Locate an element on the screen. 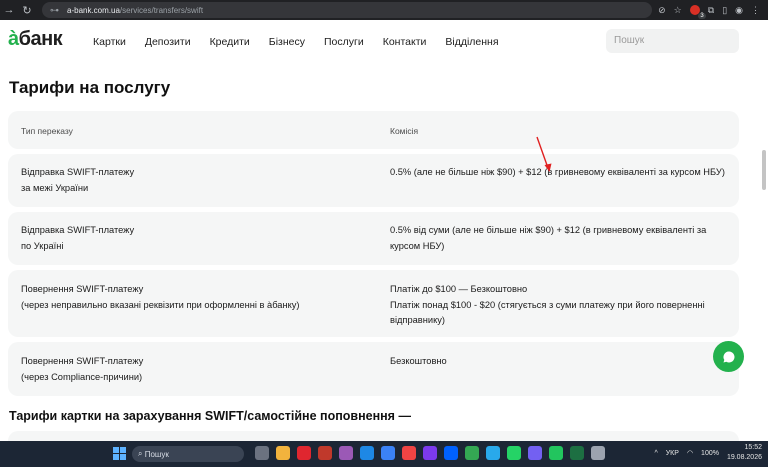 Image resolution: width=768 pixels, height=467 pixels. column-header-fee: Комісія is located at coordinates (404, 131).